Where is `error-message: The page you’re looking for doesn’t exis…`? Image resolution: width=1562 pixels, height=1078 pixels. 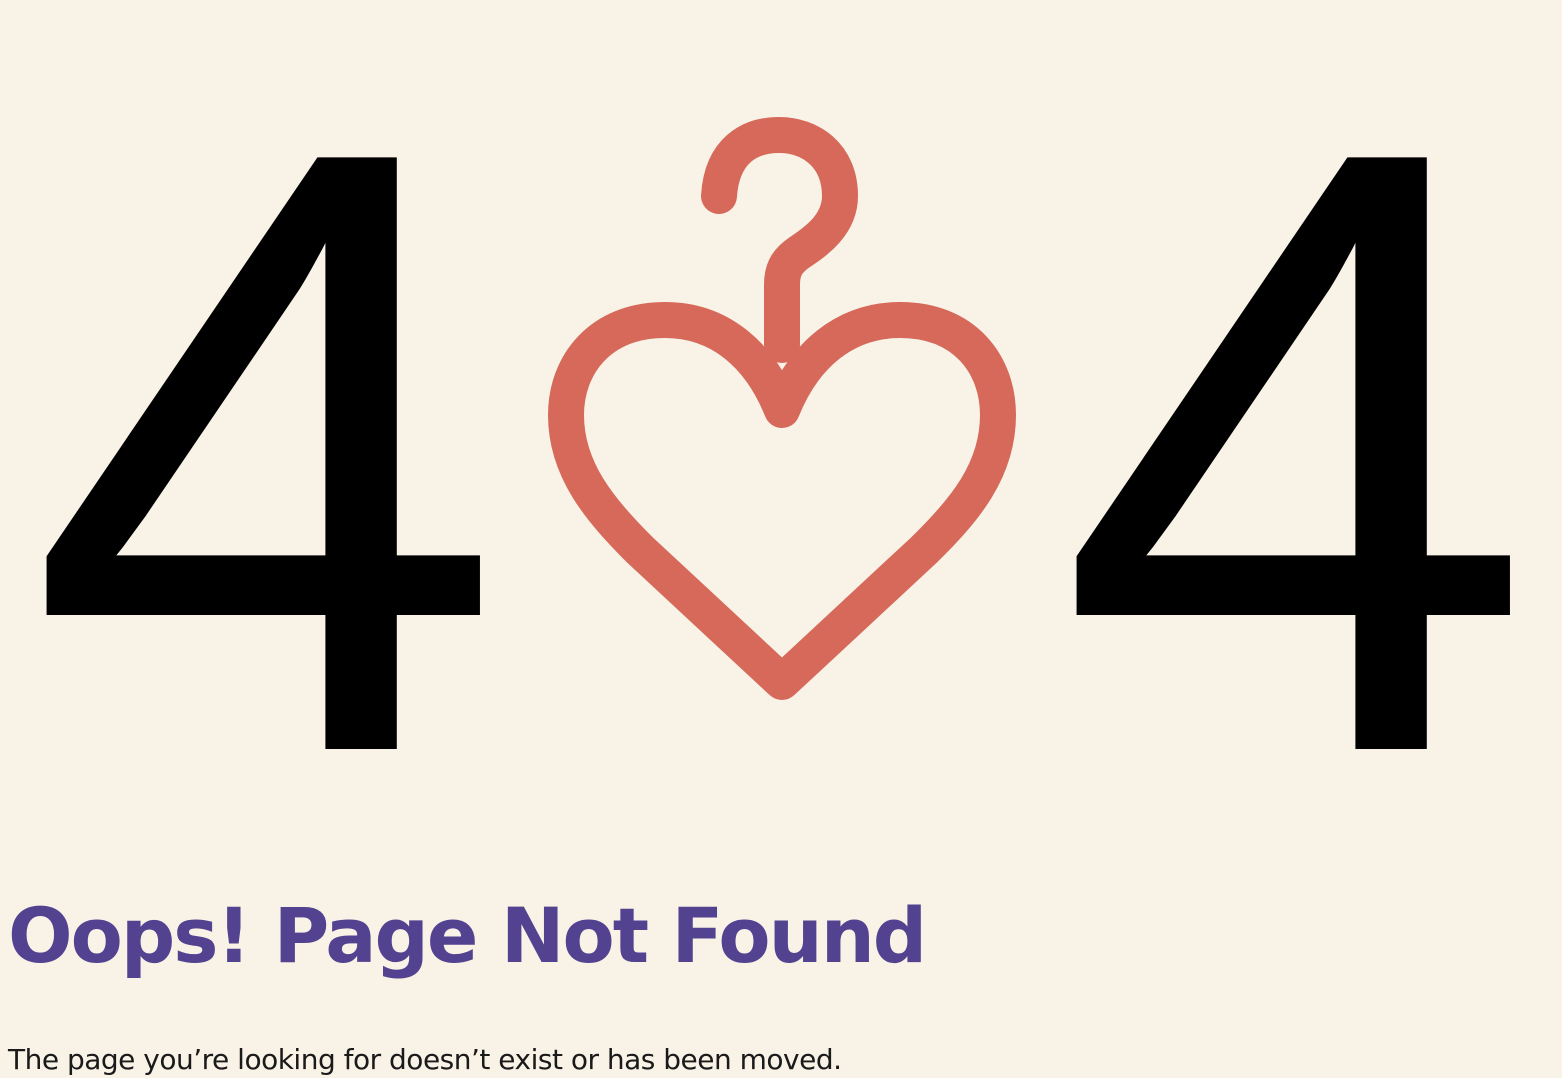
error-message: The page you’re looking for doesn’t exis… is located at coordinates (425, 1059).